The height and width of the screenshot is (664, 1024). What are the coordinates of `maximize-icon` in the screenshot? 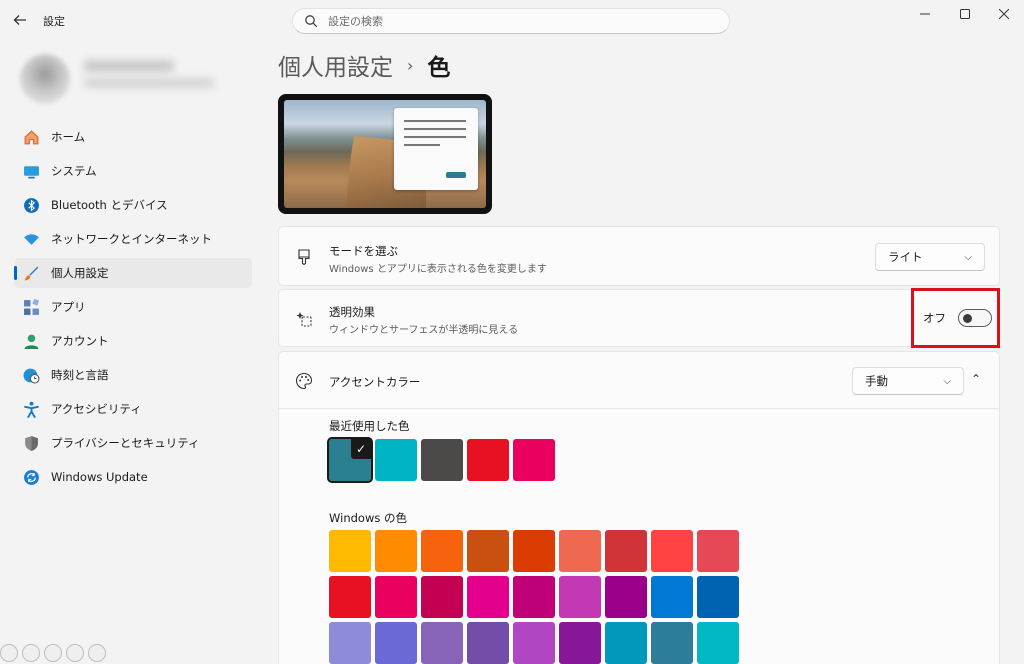 It's located at (965, 14).